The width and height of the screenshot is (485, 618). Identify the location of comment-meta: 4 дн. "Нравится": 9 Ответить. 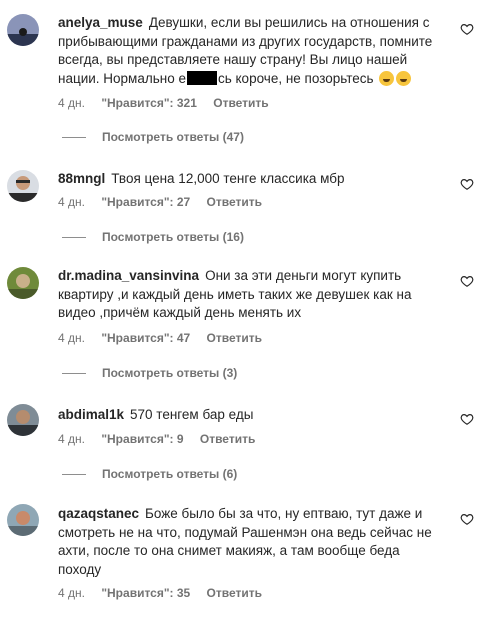
(163, 439).